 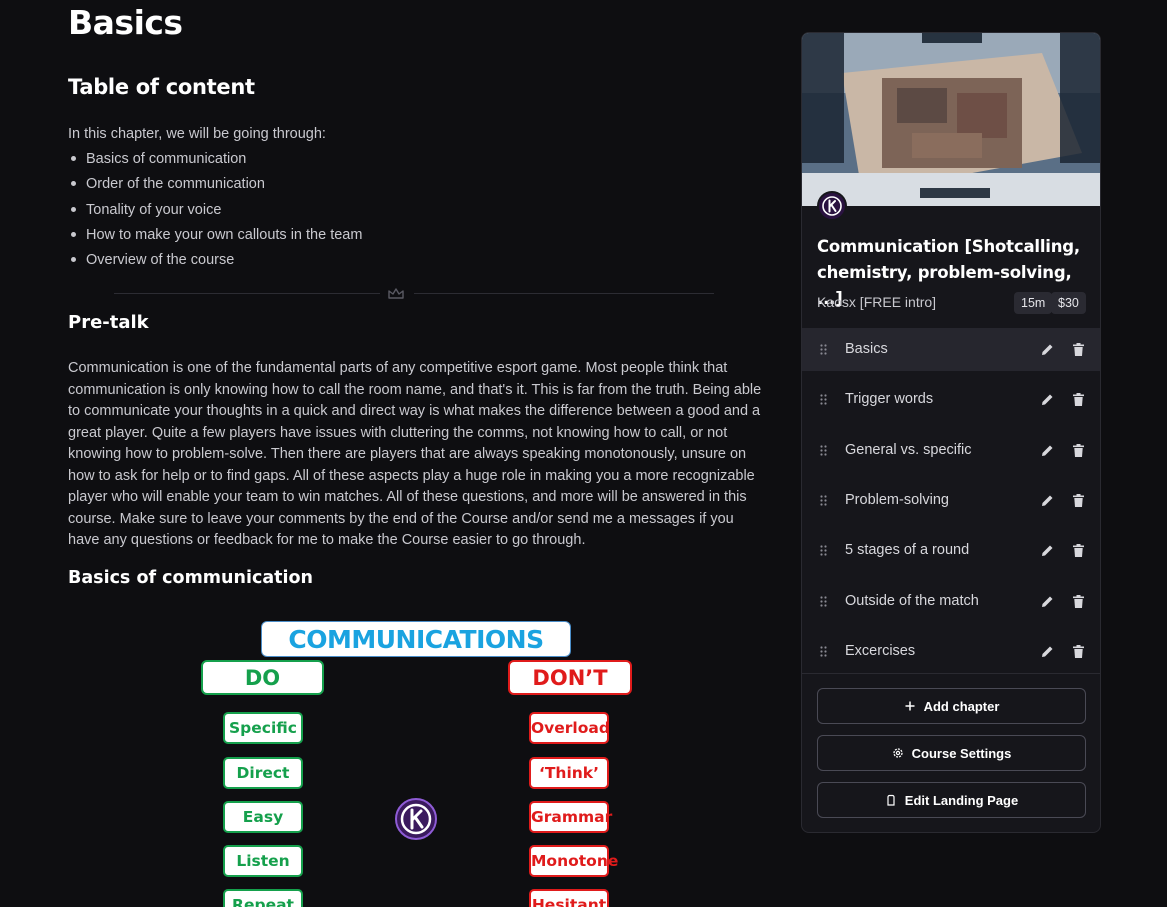 What do you see at coordinates (570, 677) in the screenshot?
I see `dont-header: DON’T` at bounding box center [570, 677].